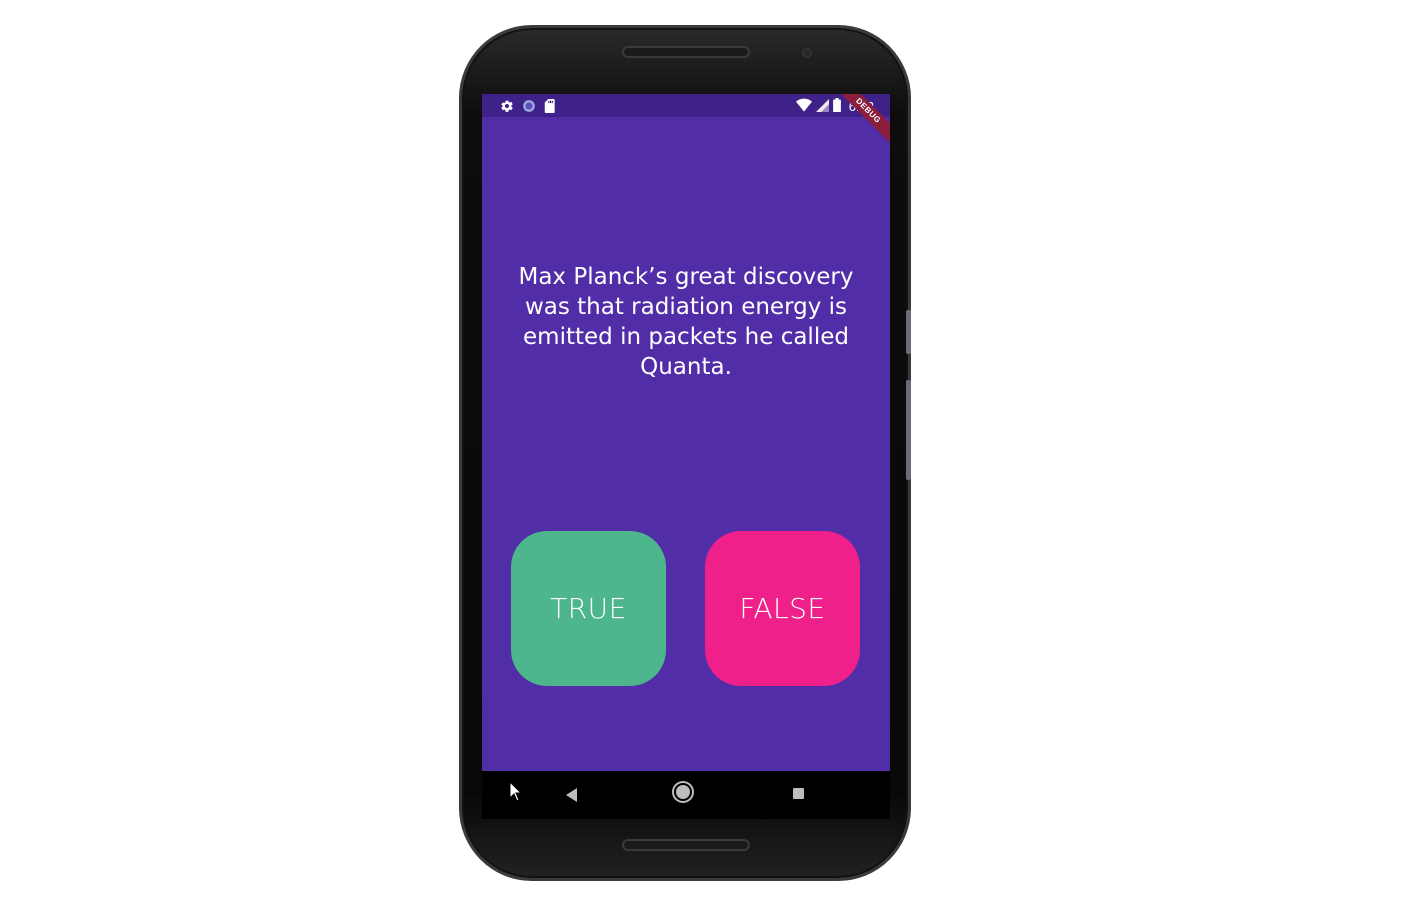 The height and width of the screenshot is (900, 1423). Describe the element at coordinates (798, 793) in the screenshot. I see `recent-apps-icon` at that location.